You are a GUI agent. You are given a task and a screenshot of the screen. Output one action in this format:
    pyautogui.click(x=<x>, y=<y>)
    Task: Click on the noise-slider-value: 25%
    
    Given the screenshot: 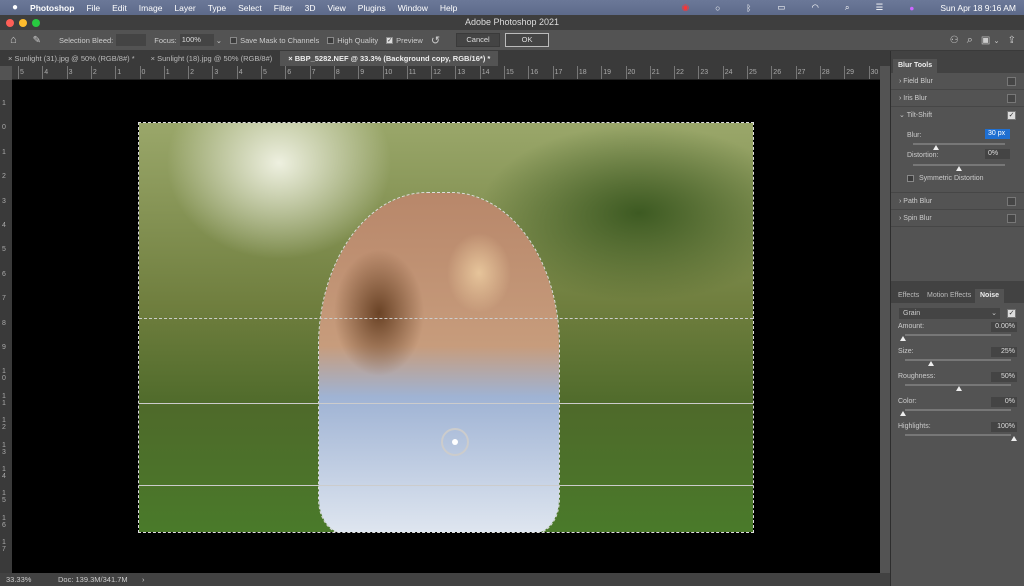 What is the action you would take?
    pyautogui.click(x=1004, y=352)
    